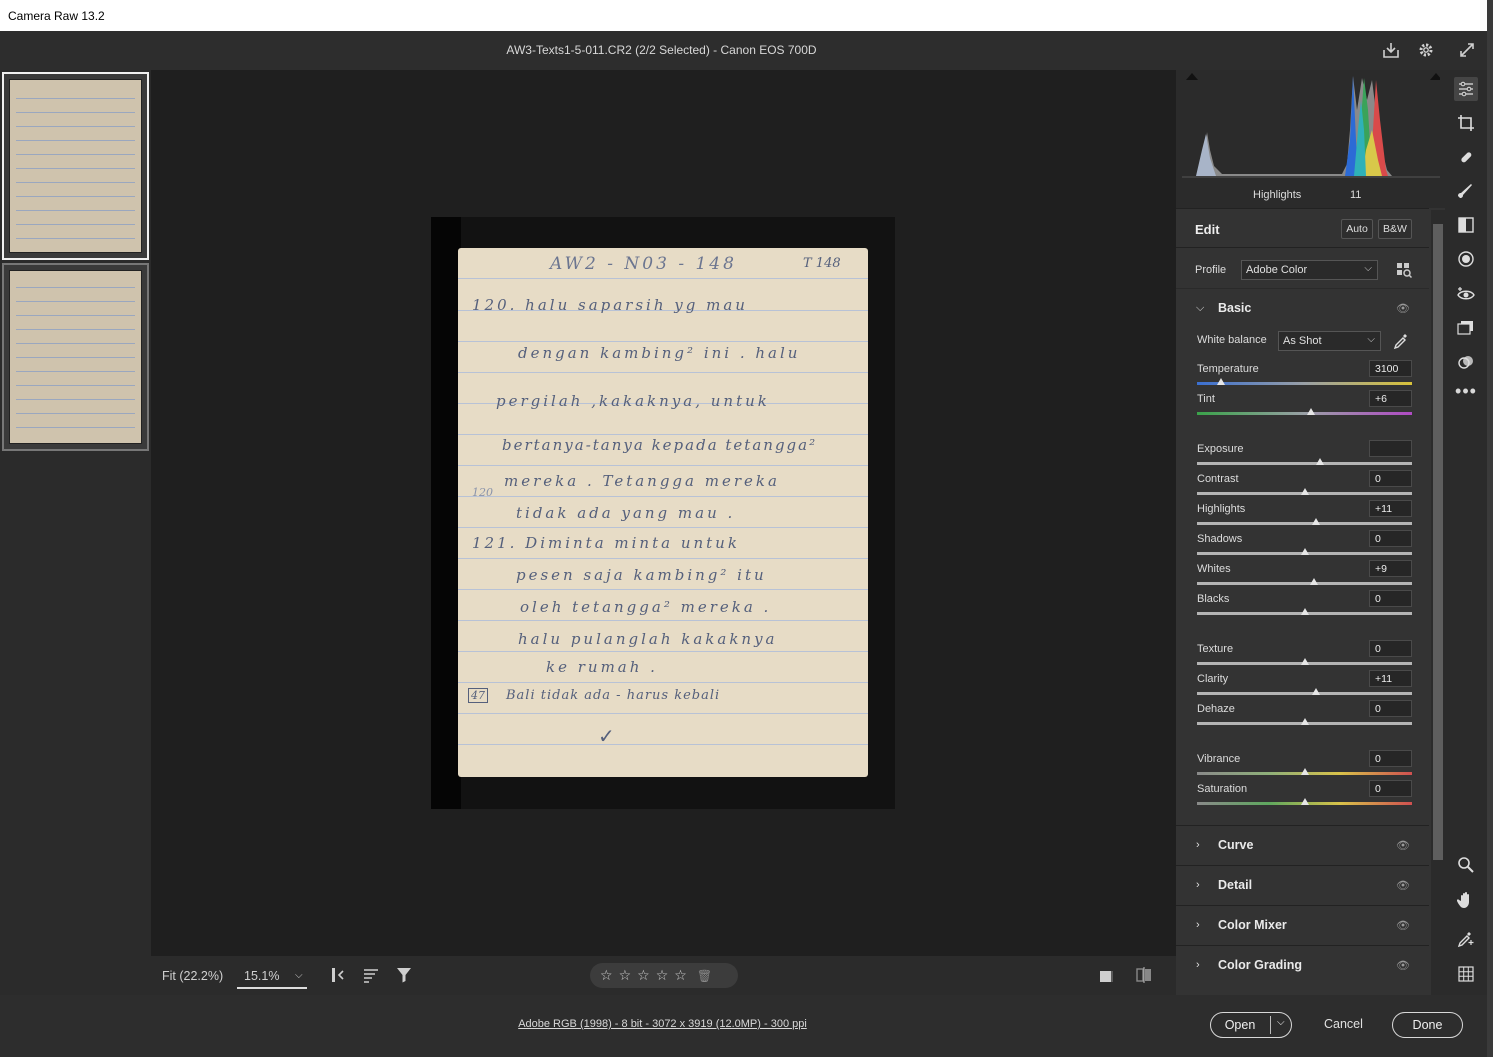 The width and height of the screenshot is (1493, 1057). What do you see at coordinates (1465, 391) in the screenshot?
I see `more-icon: •••` at bounding box center [1465, 391].